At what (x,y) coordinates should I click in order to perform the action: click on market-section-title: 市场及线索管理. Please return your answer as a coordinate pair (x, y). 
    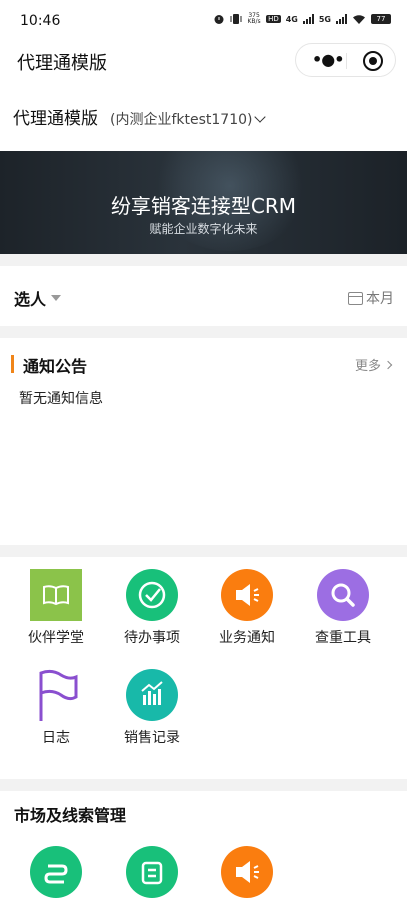
    Looking at the image, I should click on (70, 815).